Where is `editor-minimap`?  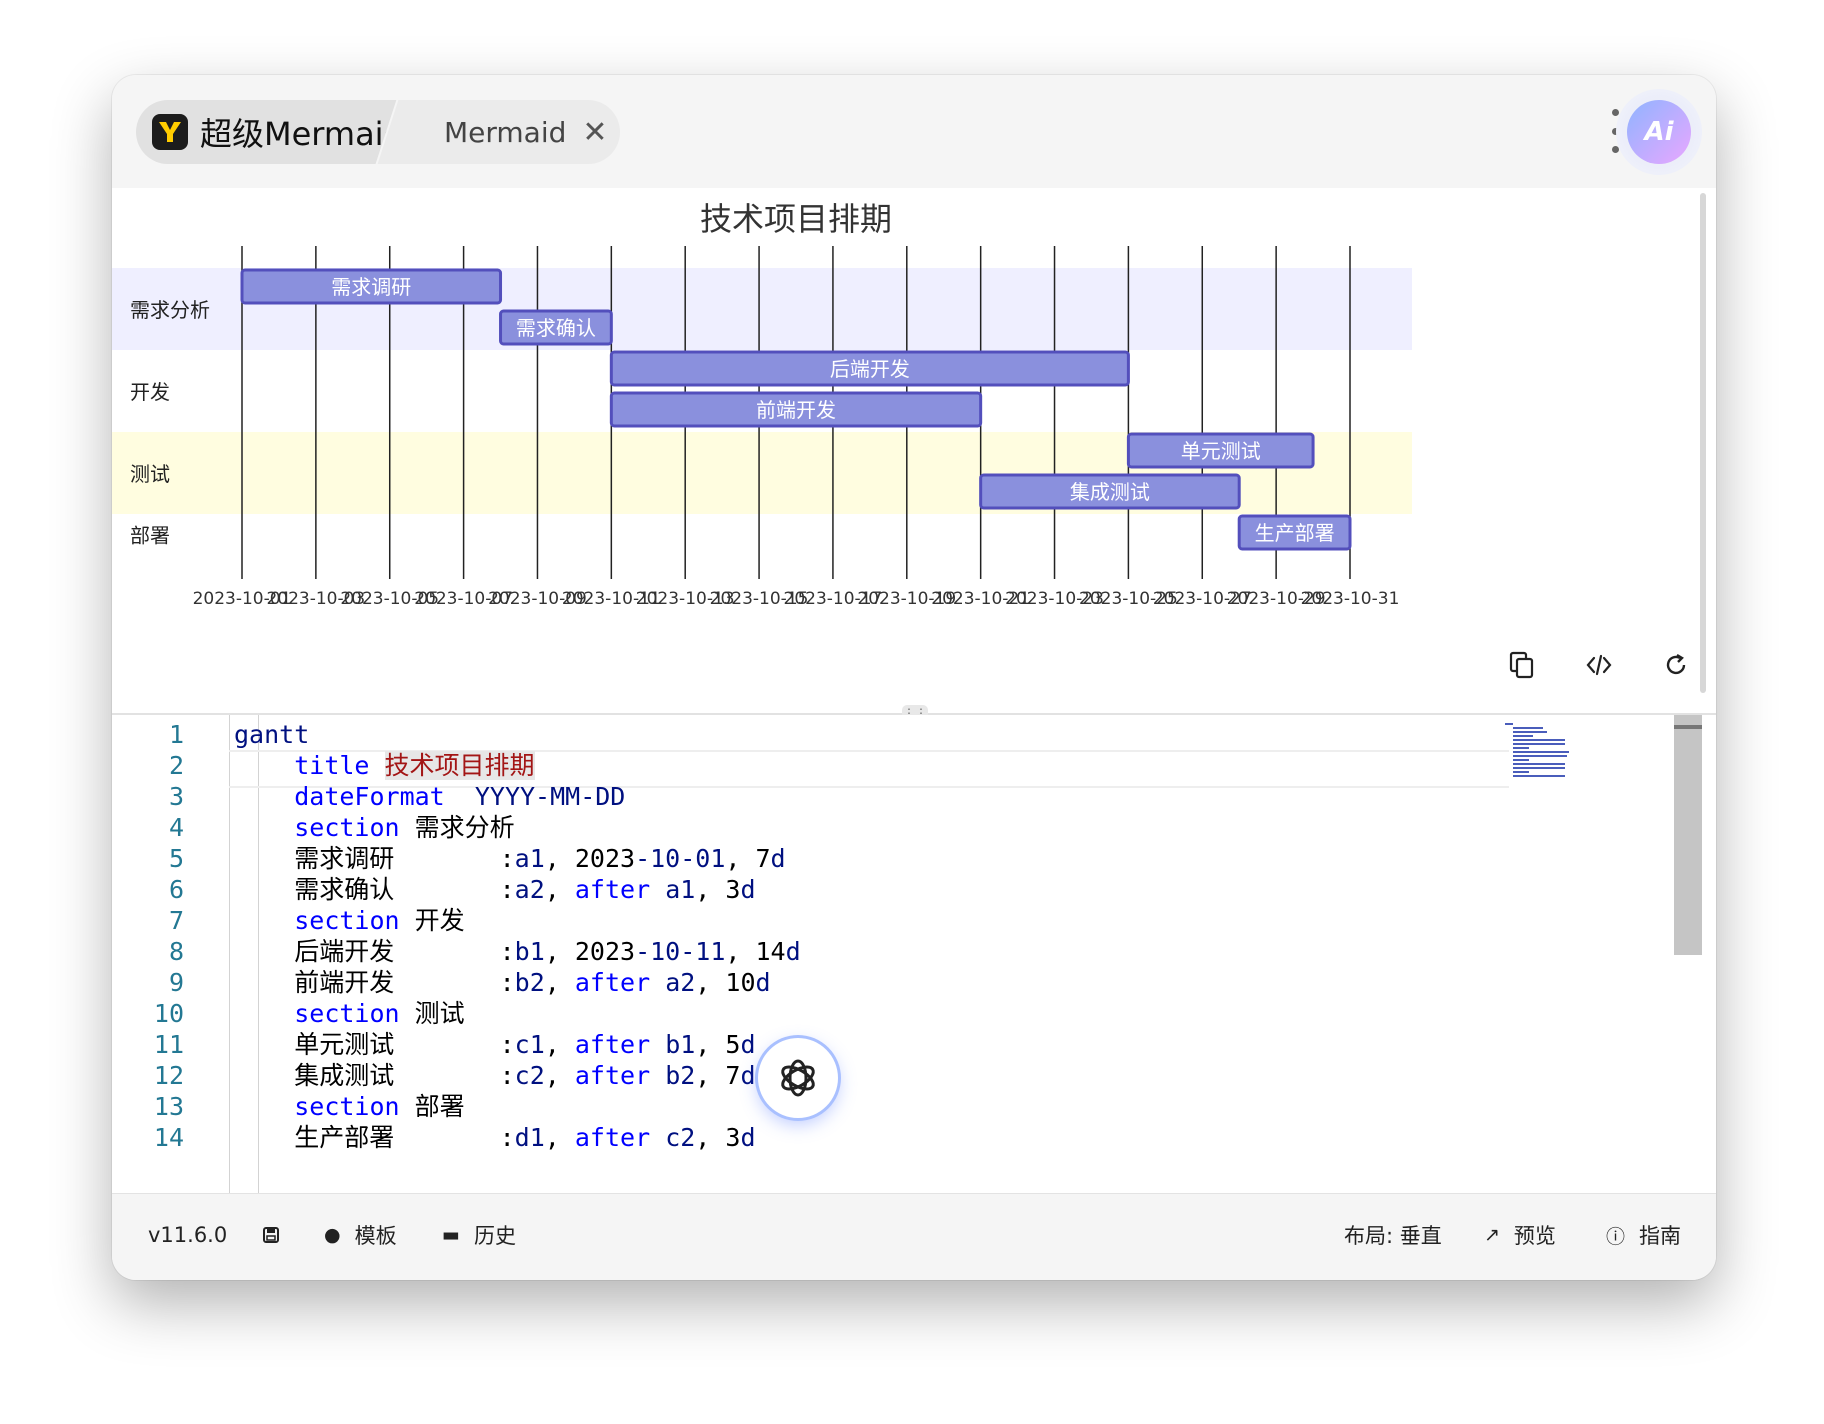 editor-minimap is located at coordinates (1544, 753).